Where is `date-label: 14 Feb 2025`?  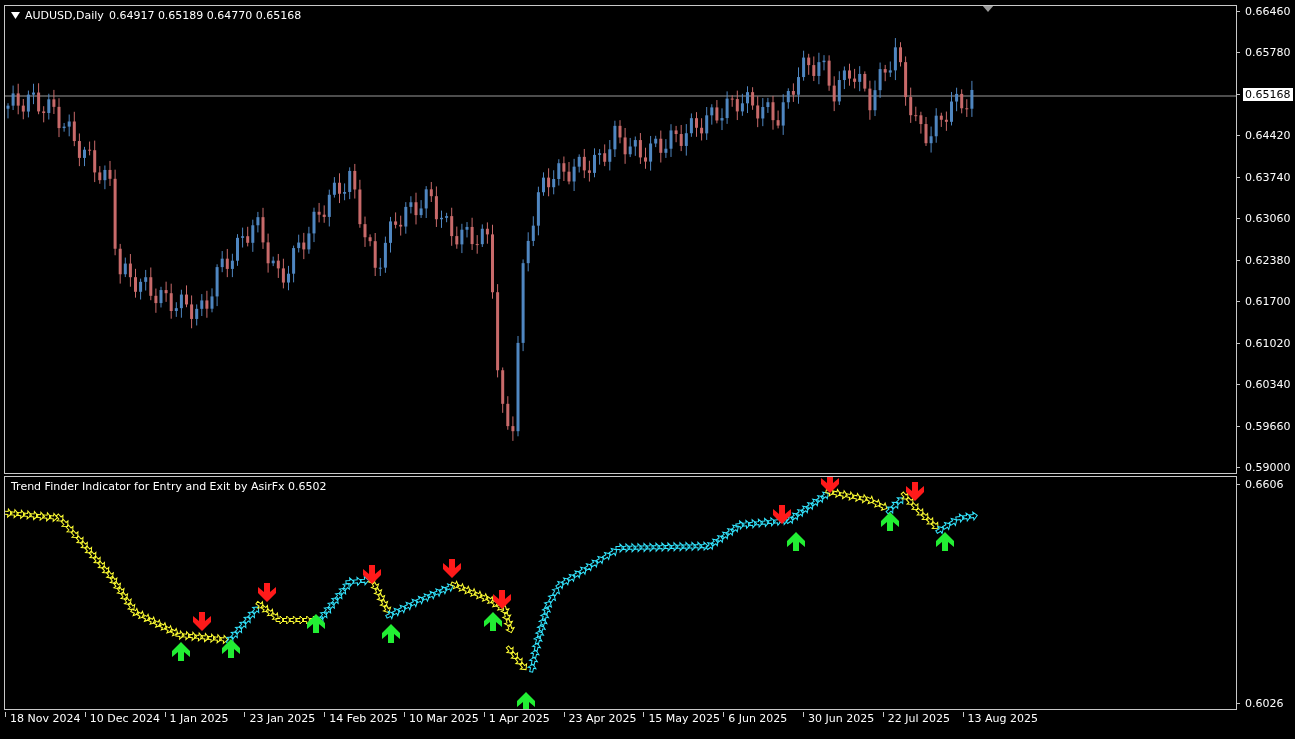
date-label: 14 Feb 2025 is located at coordinates (363, 718).